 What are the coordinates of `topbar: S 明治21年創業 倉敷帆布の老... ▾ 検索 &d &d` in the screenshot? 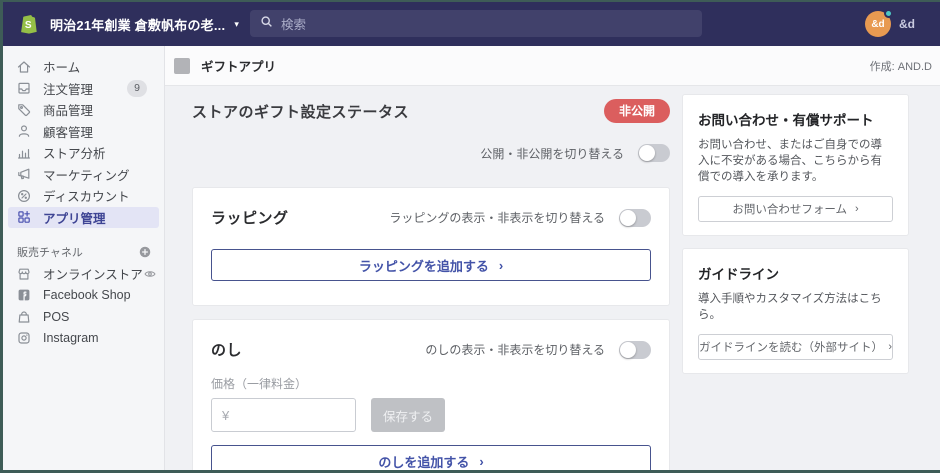 It's located at (471, 24).